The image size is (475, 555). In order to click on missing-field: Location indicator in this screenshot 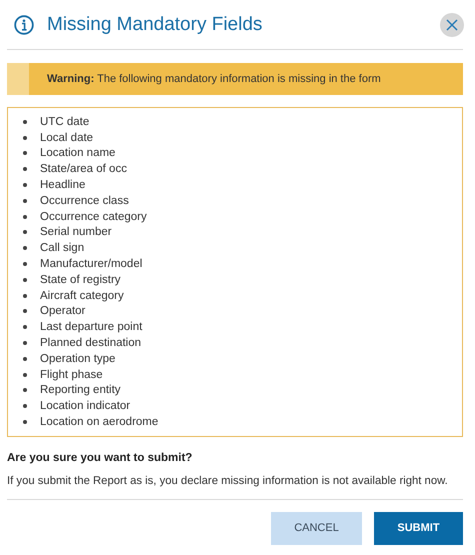, I will do `click(85, 406)`.